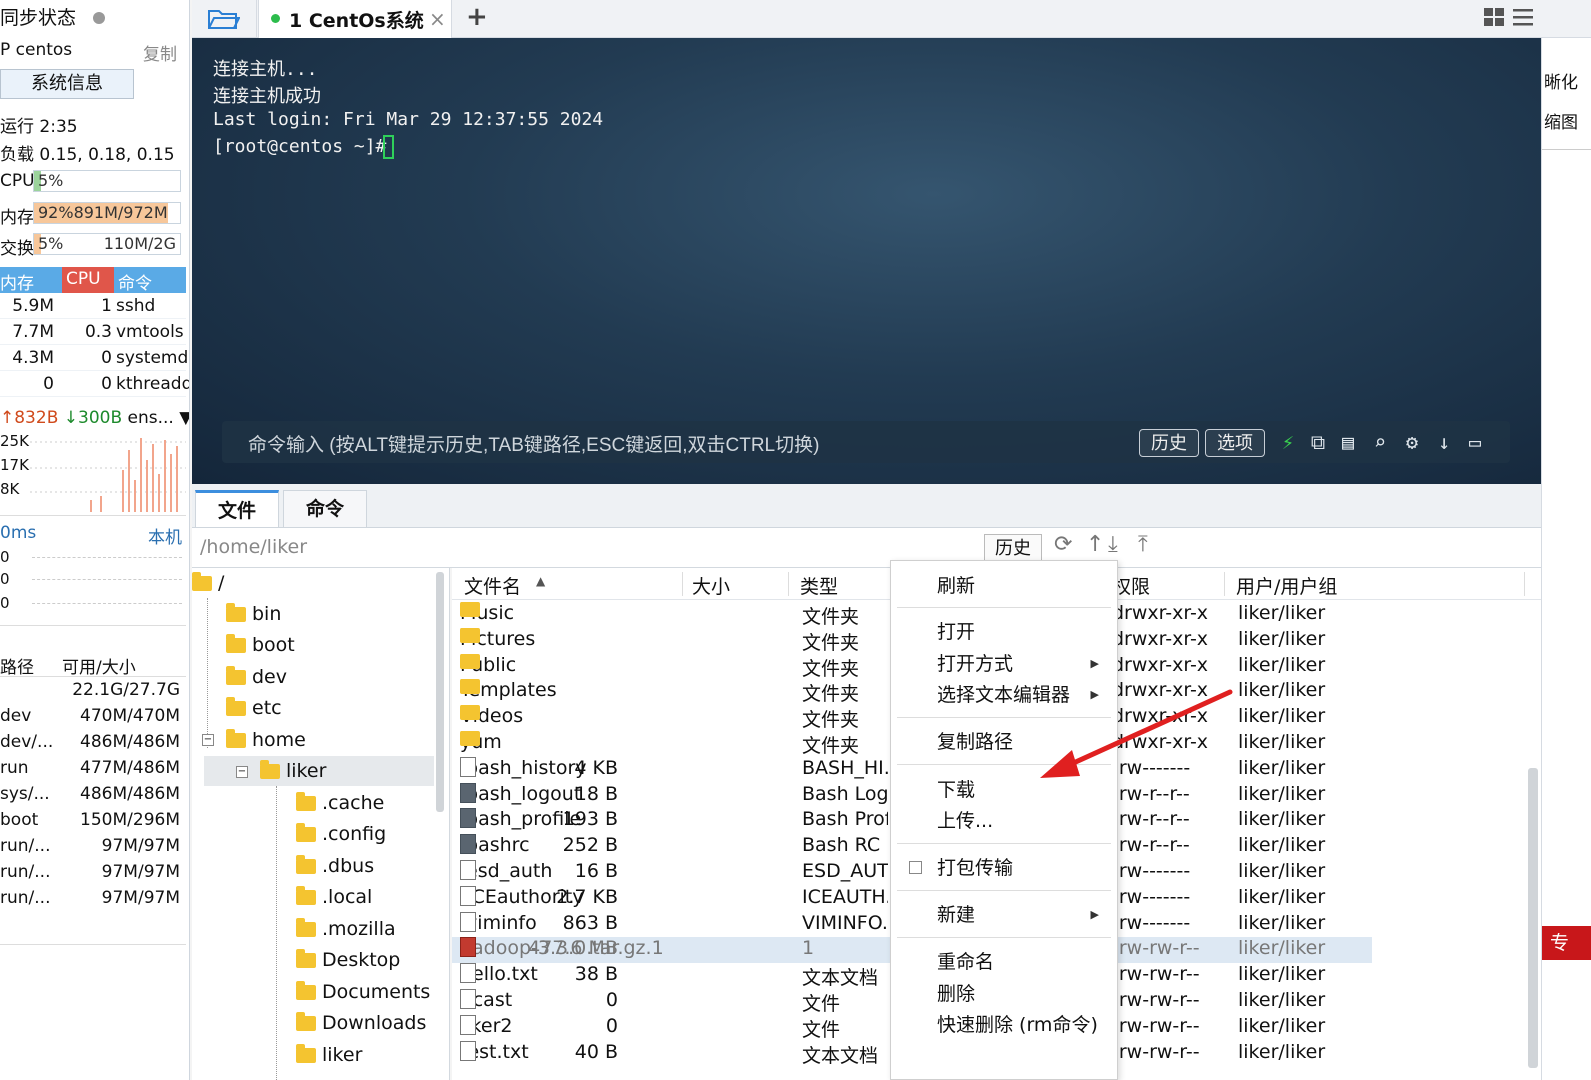 This screenshot has height=1080, width=1591. What do you see at coordinates (1113, 544) in the screenshot?
I see `download-icon: ⤓` at bounding box center [1113, 544].